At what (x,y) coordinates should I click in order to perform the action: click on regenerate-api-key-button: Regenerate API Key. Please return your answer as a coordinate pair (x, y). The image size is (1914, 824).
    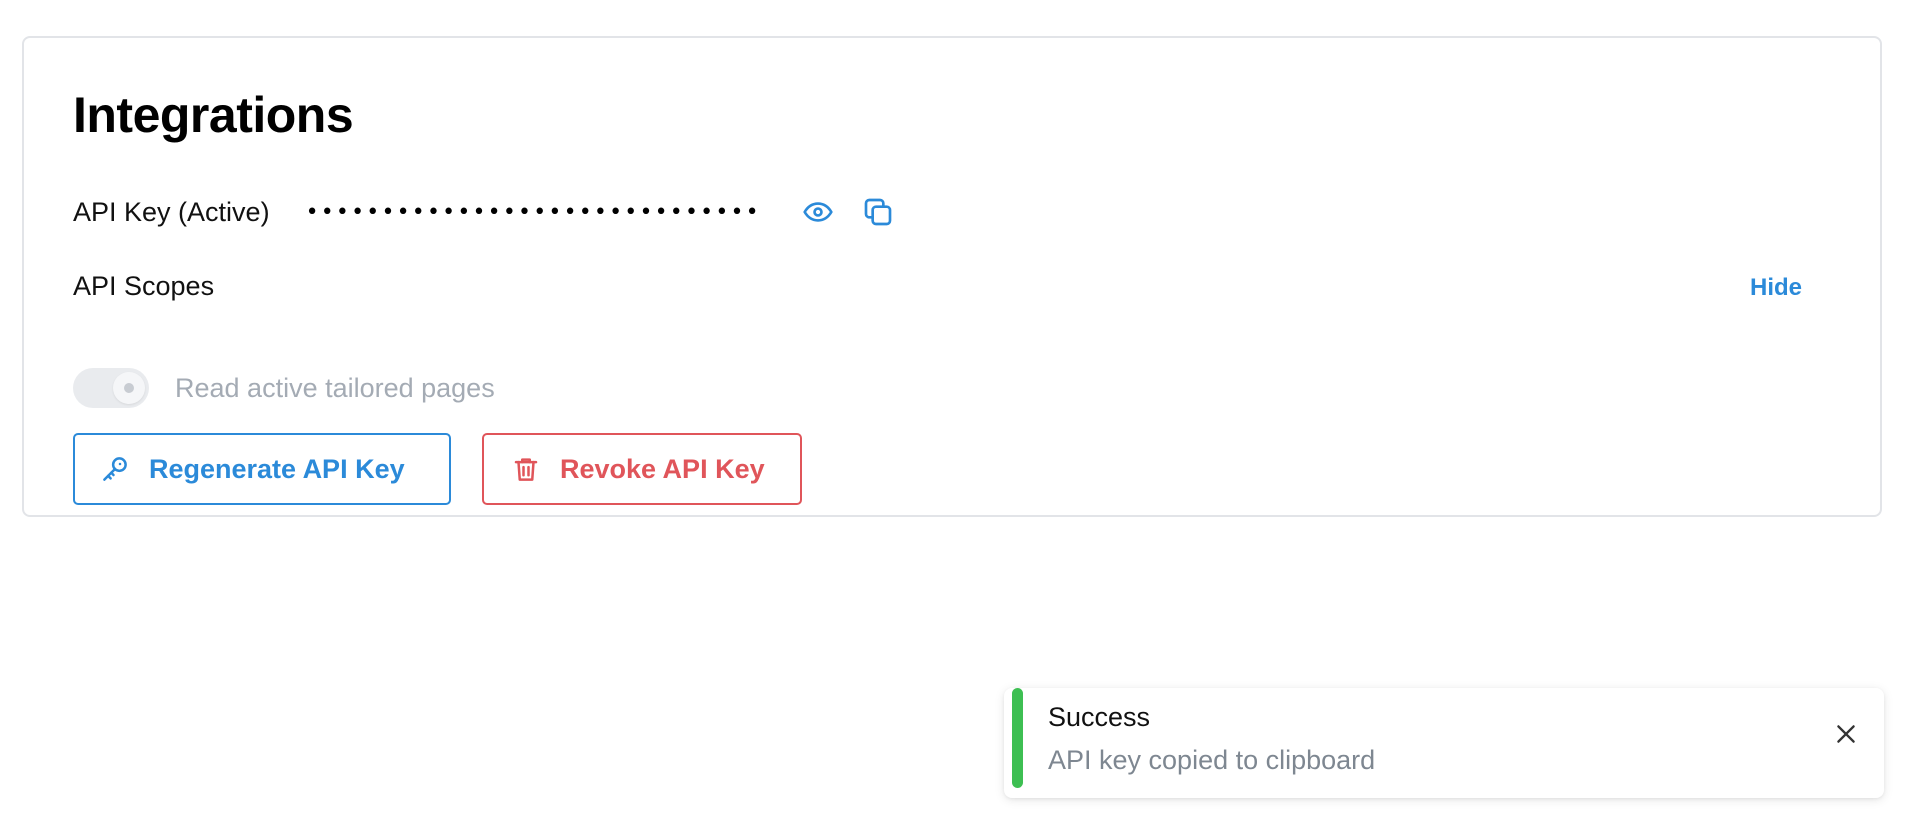
    Looking at the image, I should click on (262, 469).